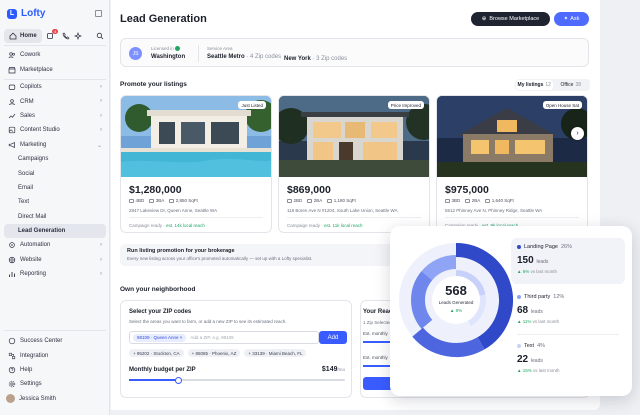 The height and width of the screenshot is (415, 640). I want to click on sidebar-item-automation: Automation ›, so click(55, 245).